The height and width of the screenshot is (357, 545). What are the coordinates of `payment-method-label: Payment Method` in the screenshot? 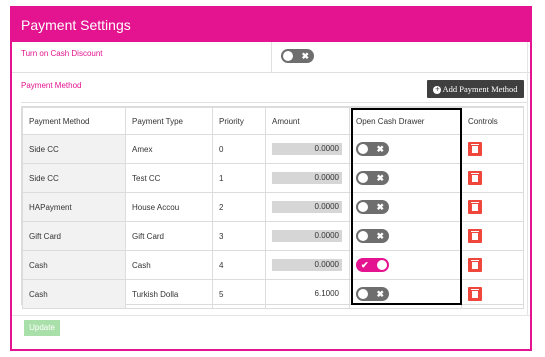 It's located at (51, 85).